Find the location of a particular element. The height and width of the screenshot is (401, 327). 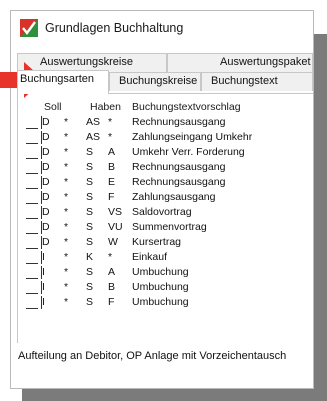

tab-buchungsarten: Buchungsarten is located at coordinates (63, 82).